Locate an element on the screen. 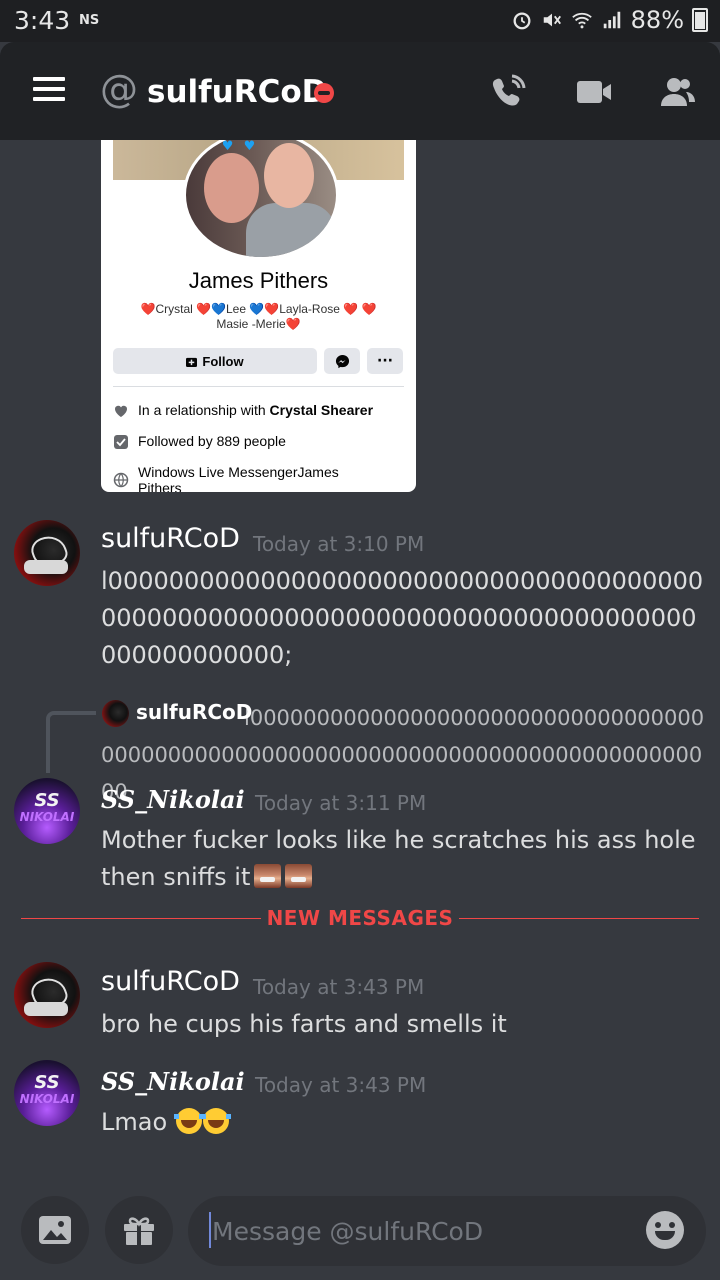  info-relationship: In a relationship with Crystal Shearer is located at coordinates (243, 410).